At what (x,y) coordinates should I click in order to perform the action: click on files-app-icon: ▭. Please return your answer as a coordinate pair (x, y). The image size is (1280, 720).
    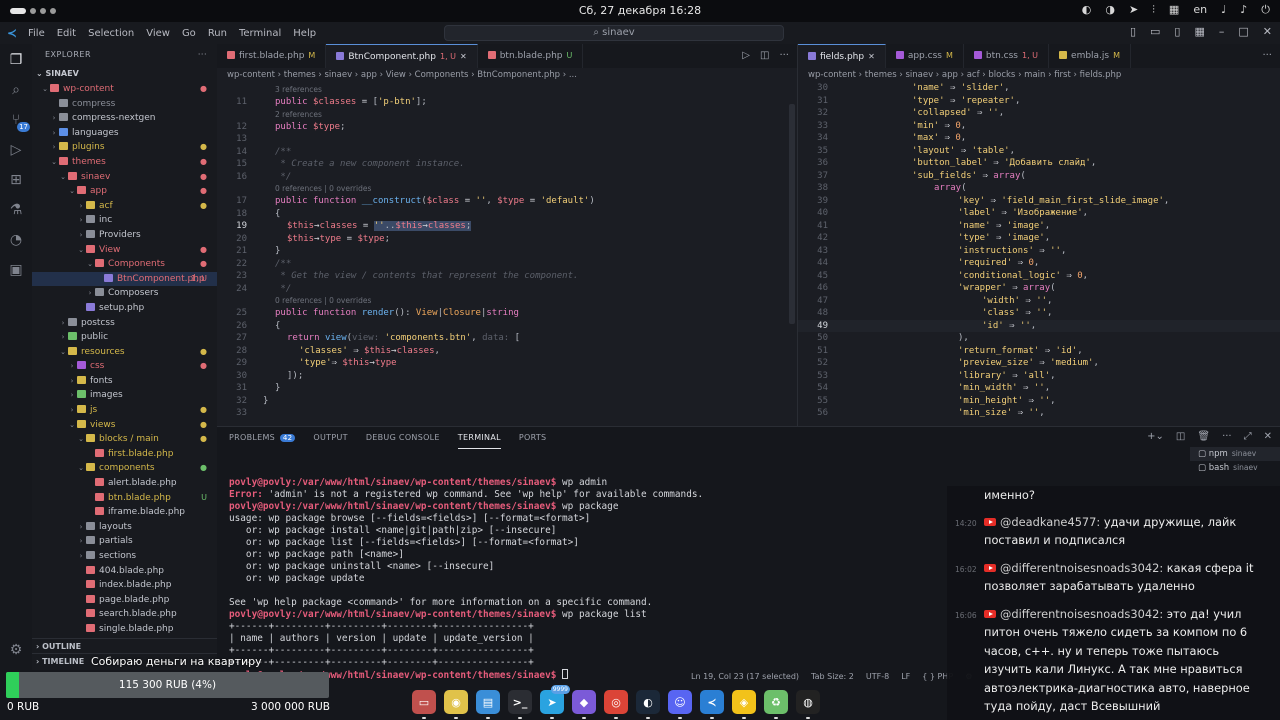
    Looking at the image, I should click on (424, 704).